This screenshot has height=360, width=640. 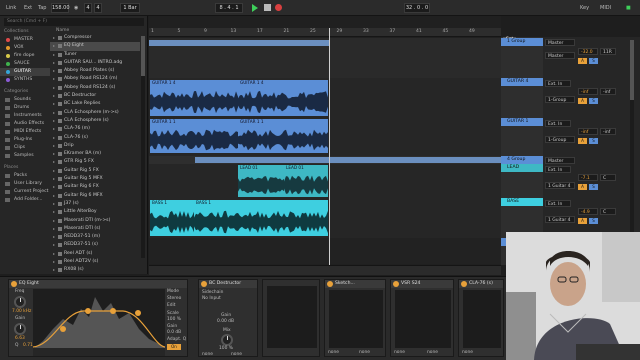 I want to click on master-route-label: Master, so click(x=560, y=55).